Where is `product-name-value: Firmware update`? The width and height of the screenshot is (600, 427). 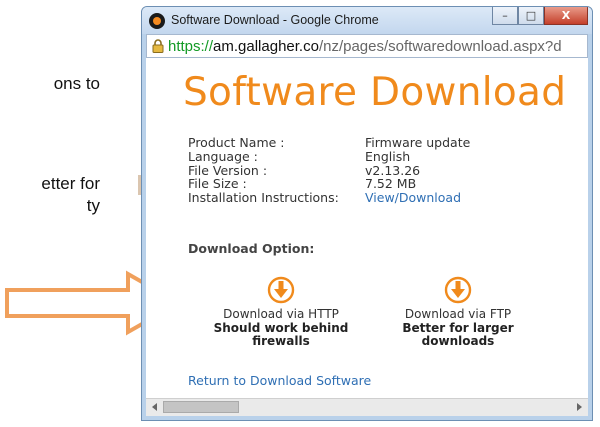 product-name-value: Firmware update is located at coordinates (418, 142).